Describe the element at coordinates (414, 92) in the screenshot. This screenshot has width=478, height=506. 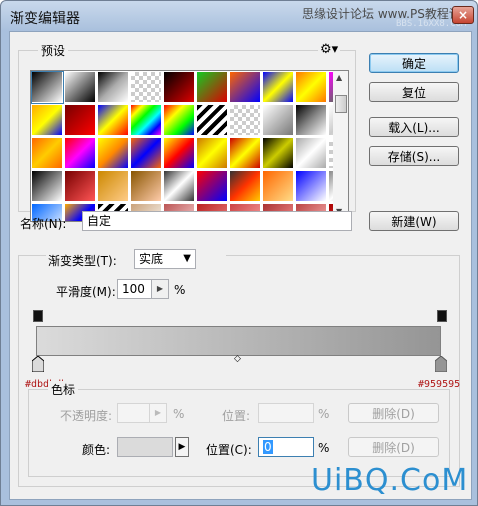
I see `reset-button: 复位` at that location.